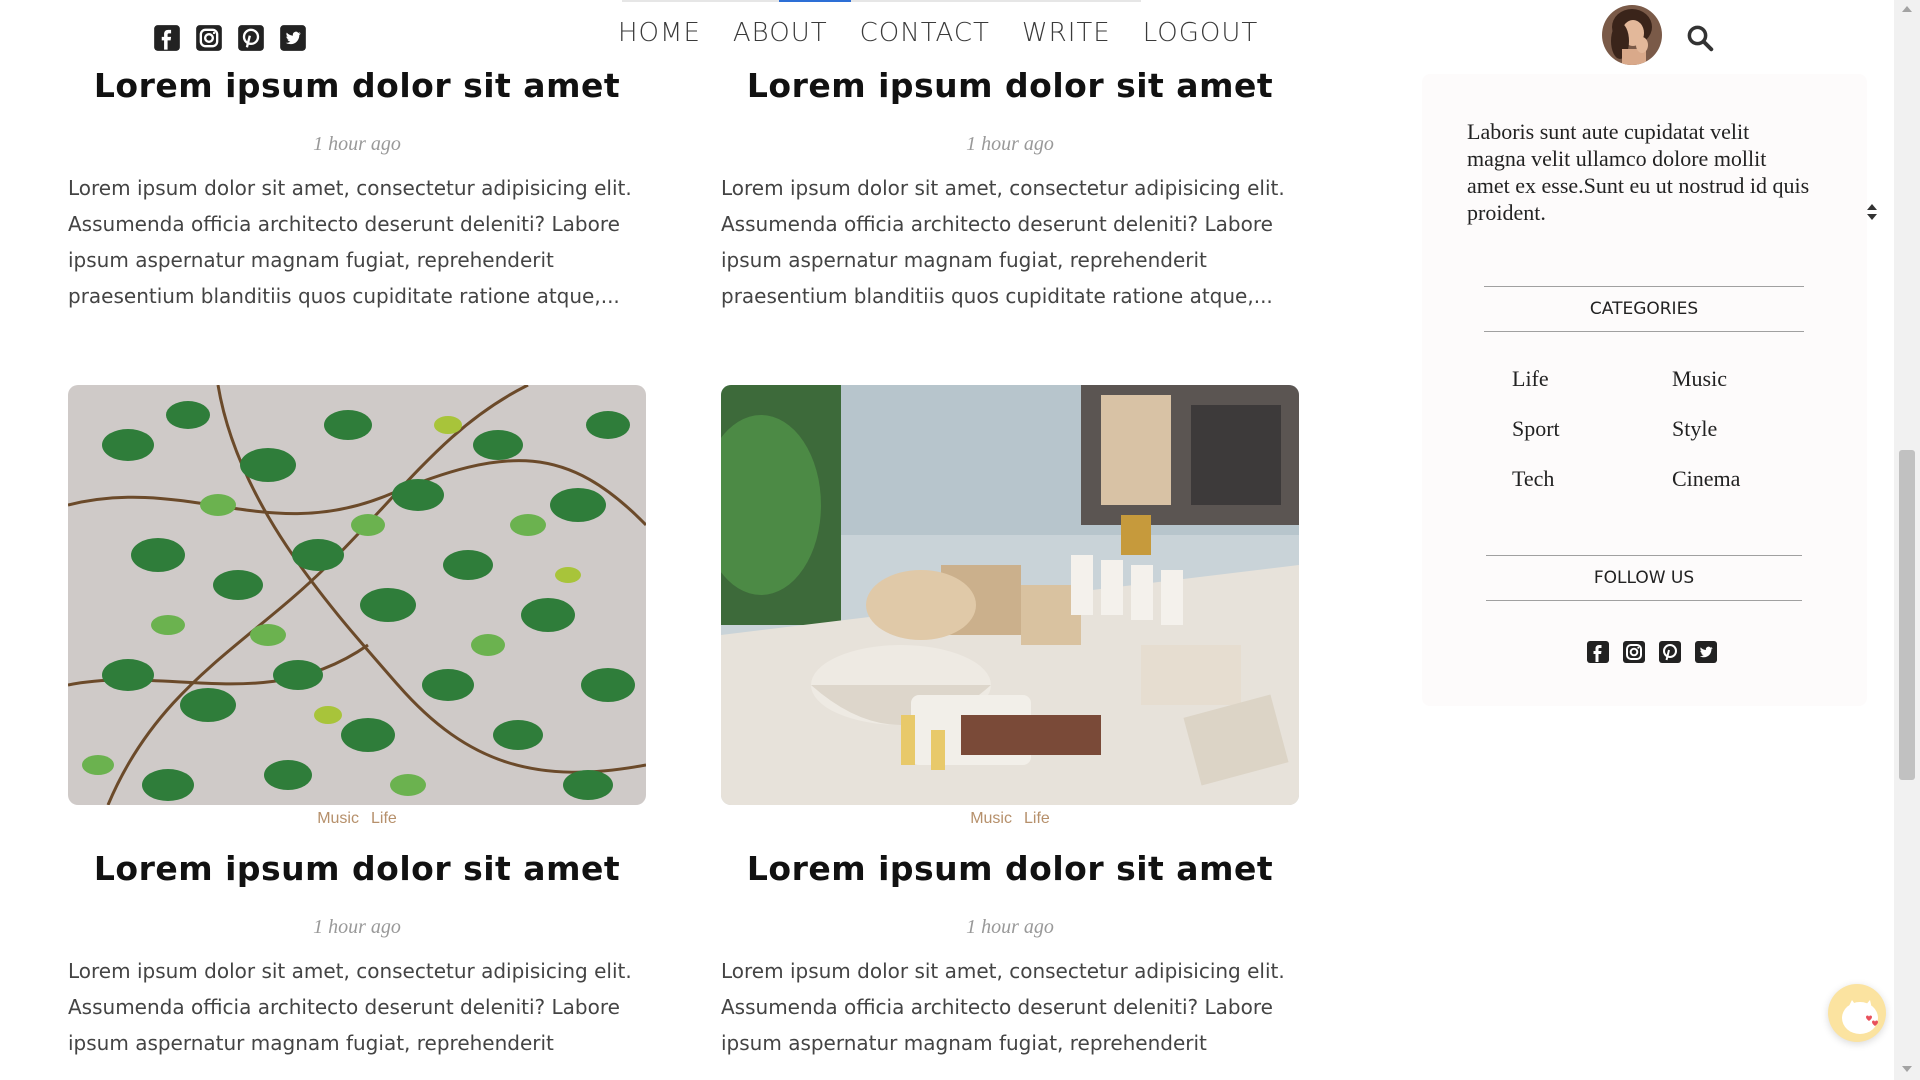 The width and height of the screenshot is (1920, 1080). Describe the element at coordinates (1066, 33) in the screenshot. I see `nav-write: WRITE` at that location.